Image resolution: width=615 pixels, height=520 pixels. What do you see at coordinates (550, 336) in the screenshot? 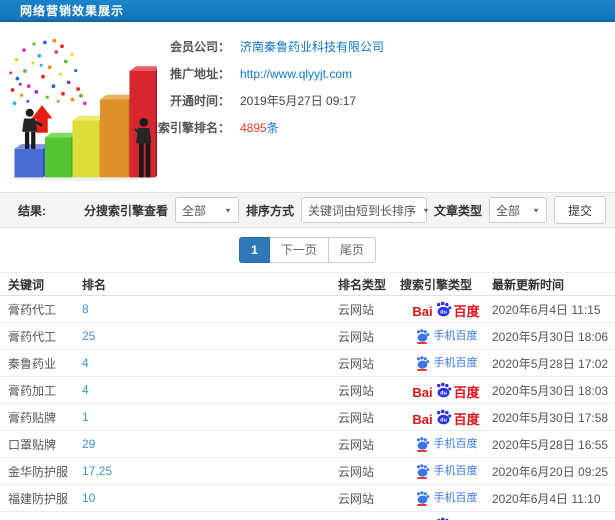
I see `updated-cell: 2020年5月30日 18:06` at bounding box center [550, 336].